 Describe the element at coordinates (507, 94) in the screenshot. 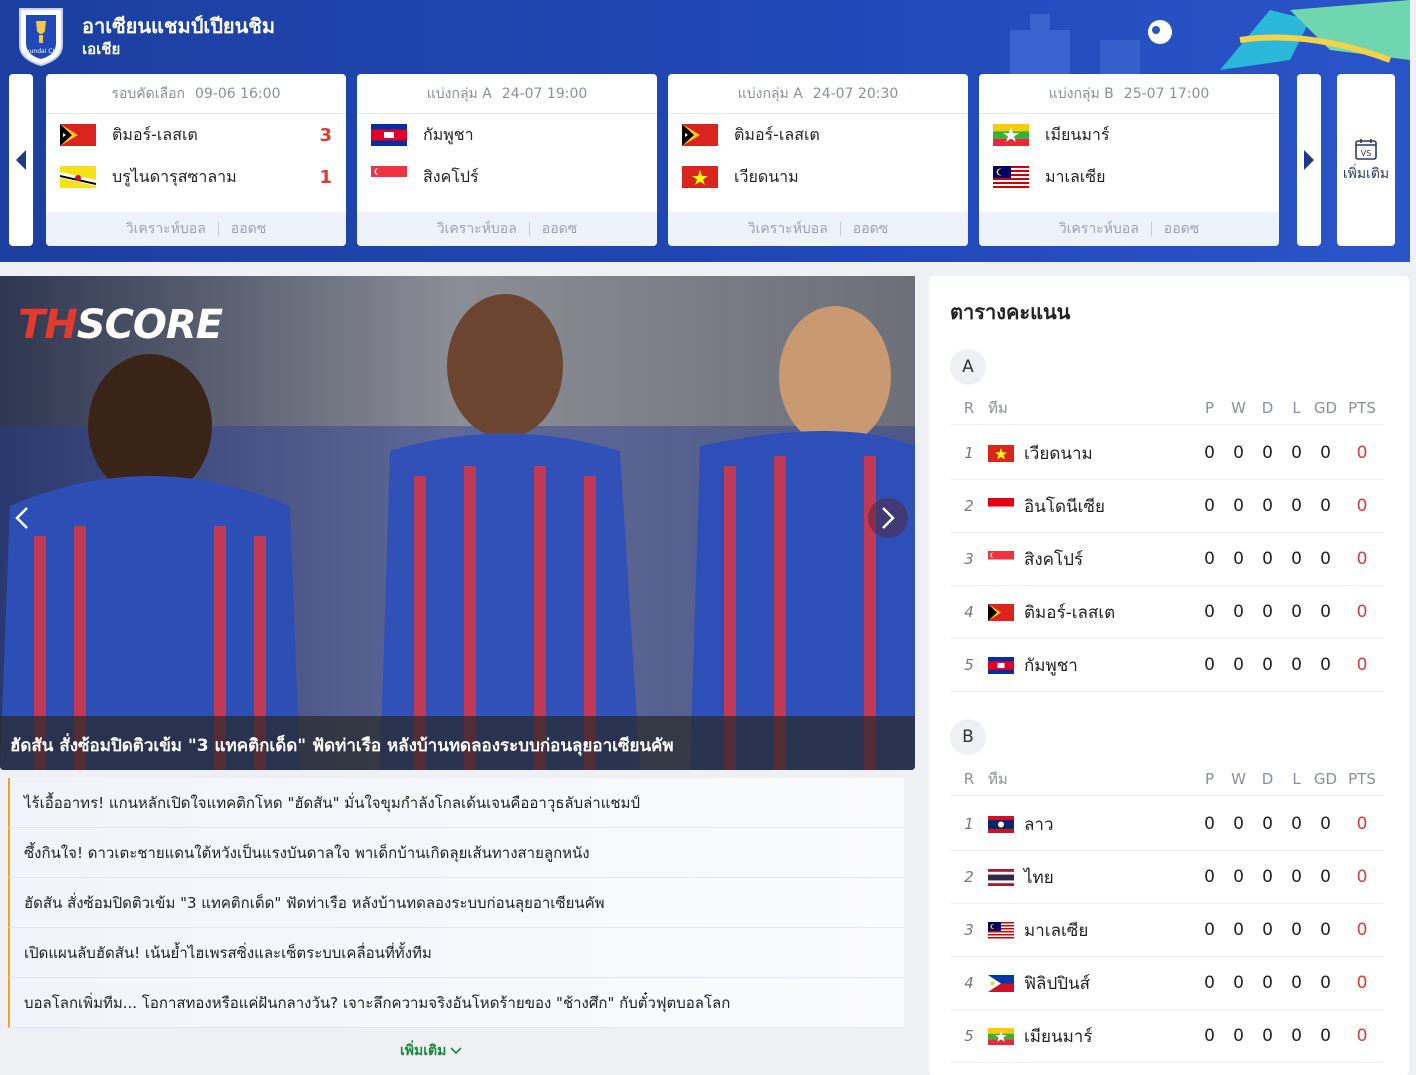

I see `match-header: แบ่งกลุ่ม A 24-07 19:00` at that location.